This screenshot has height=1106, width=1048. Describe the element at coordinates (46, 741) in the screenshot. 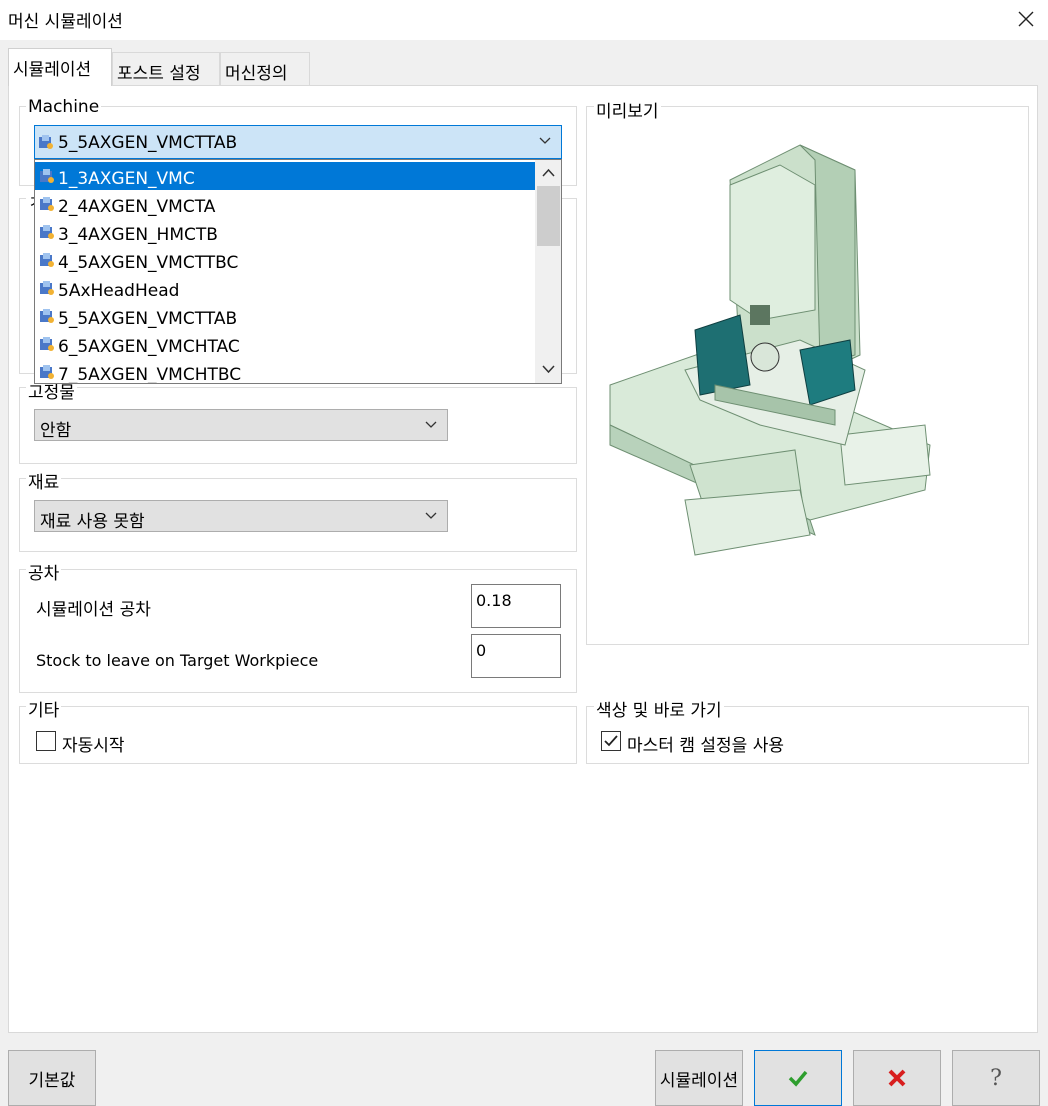

I see `autostart-checkbox` at that location.